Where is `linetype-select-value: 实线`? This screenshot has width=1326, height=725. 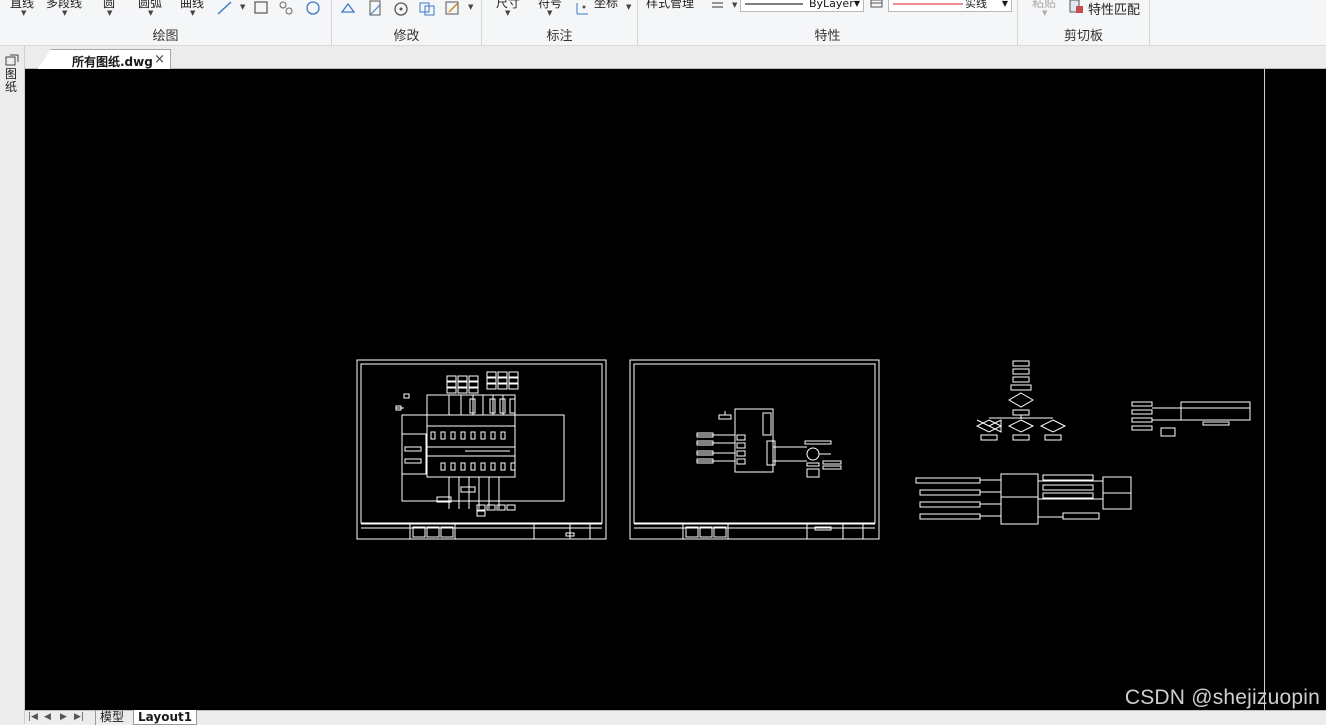 linetype-select-value: 实线 is located at coordinates (976, 5).